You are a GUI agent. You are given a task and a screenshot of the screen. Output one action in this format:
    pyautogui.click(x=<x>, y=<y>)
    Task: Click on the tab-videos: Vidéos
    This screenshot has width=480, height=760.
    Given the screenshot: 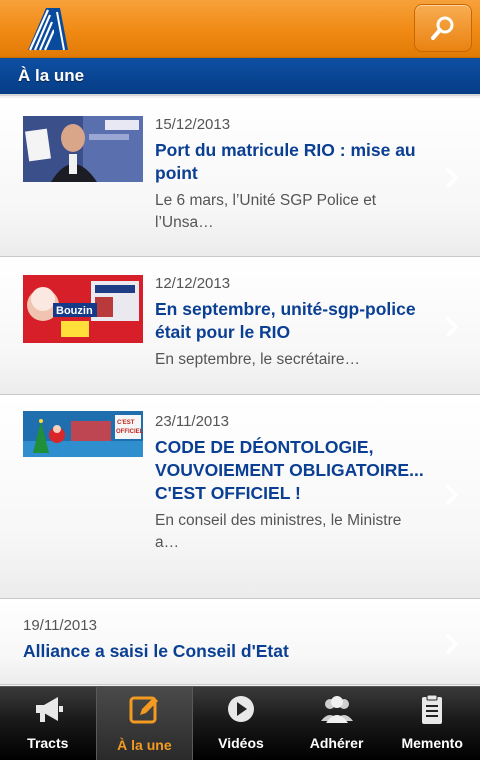 What is the action you would take?
    pyautogui.click(x=241, y=723)
    